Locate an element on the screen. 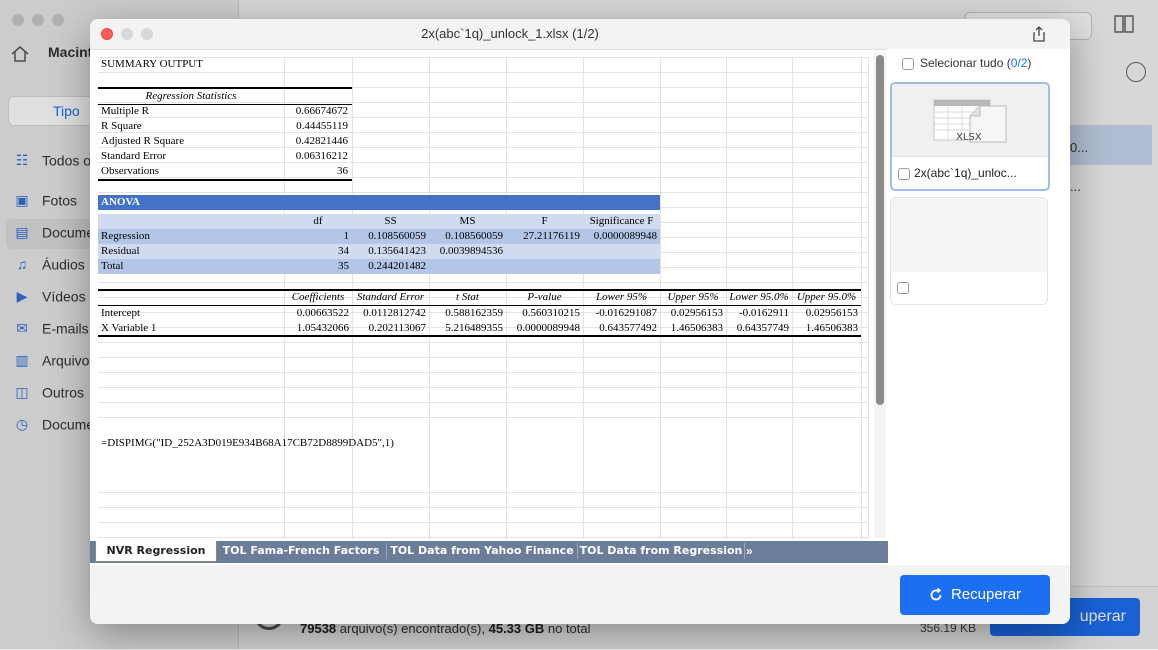 This screenshot has height=650, width=1158. refresh-icon is located at coordinates (936, 594).